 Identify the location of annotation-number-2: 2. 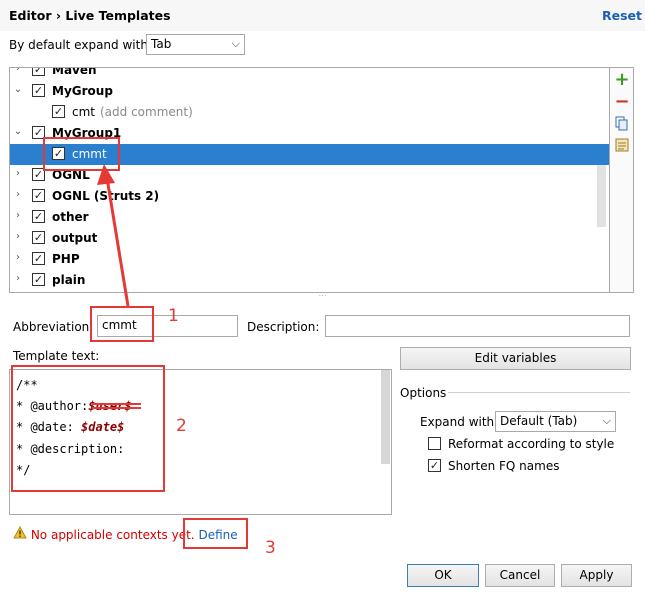
(181, 426).